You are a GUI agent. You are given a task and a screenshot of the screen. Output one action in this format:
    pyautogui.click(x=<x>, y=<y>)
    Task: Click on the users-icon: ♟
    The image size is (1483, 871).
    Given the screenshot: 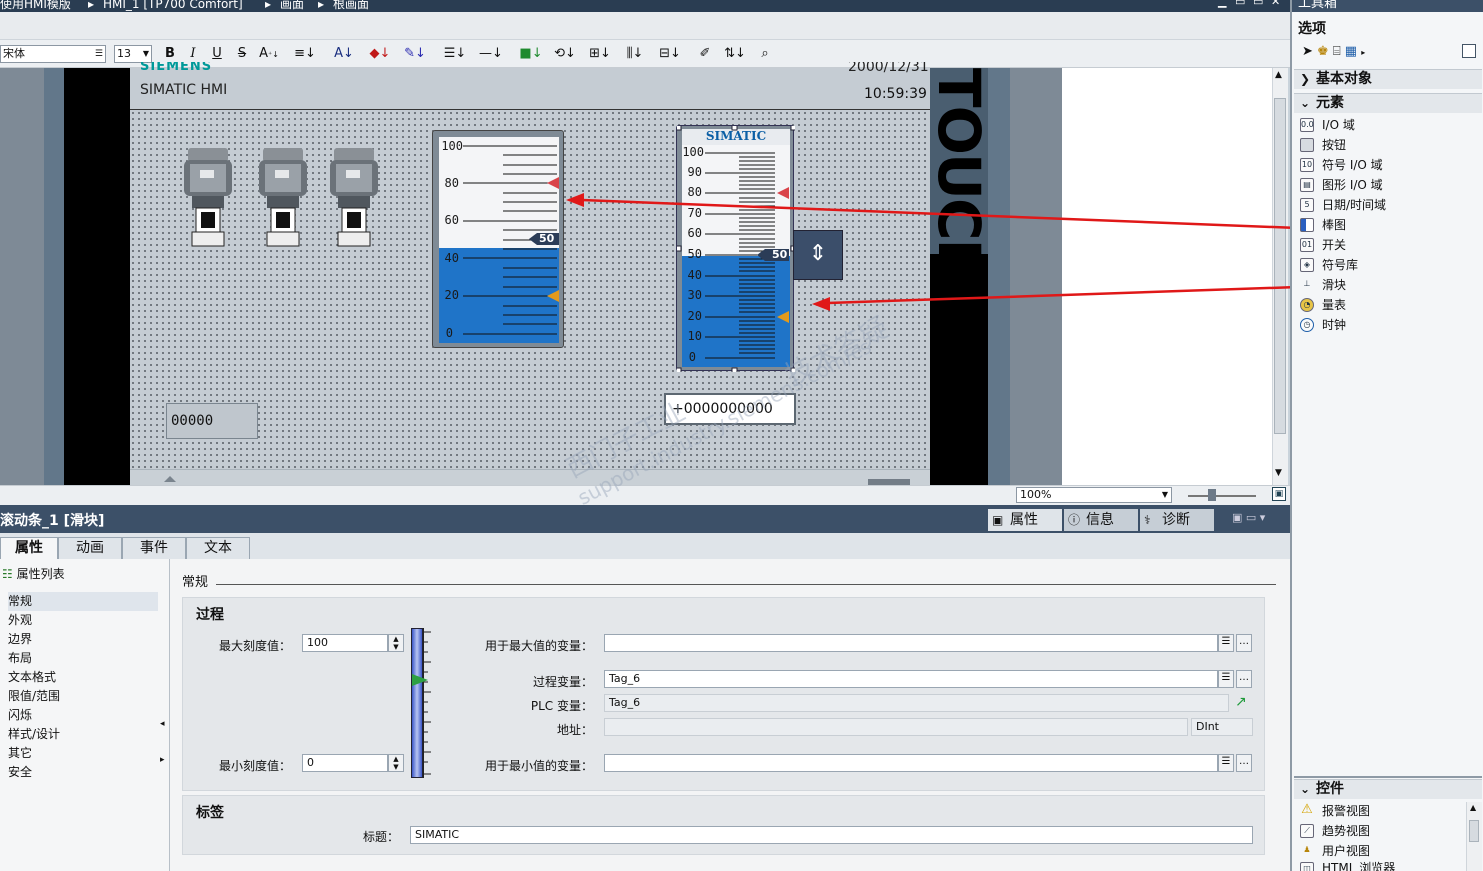 What is the action you would take?
    pyautogui.click(x=1307, y=849)
    